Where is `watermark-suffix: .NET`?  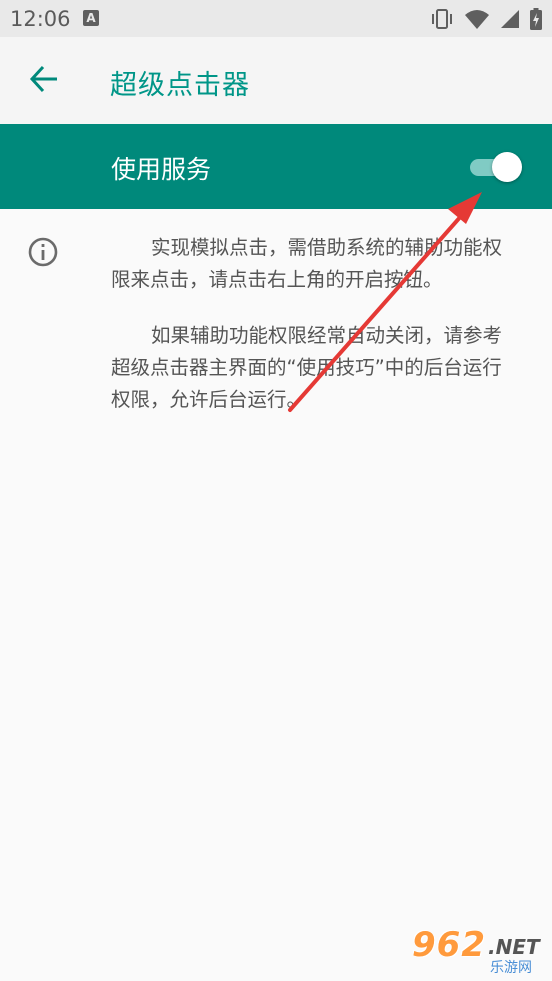
watermark-suffix: .NET is located at coordinates (514, 947).